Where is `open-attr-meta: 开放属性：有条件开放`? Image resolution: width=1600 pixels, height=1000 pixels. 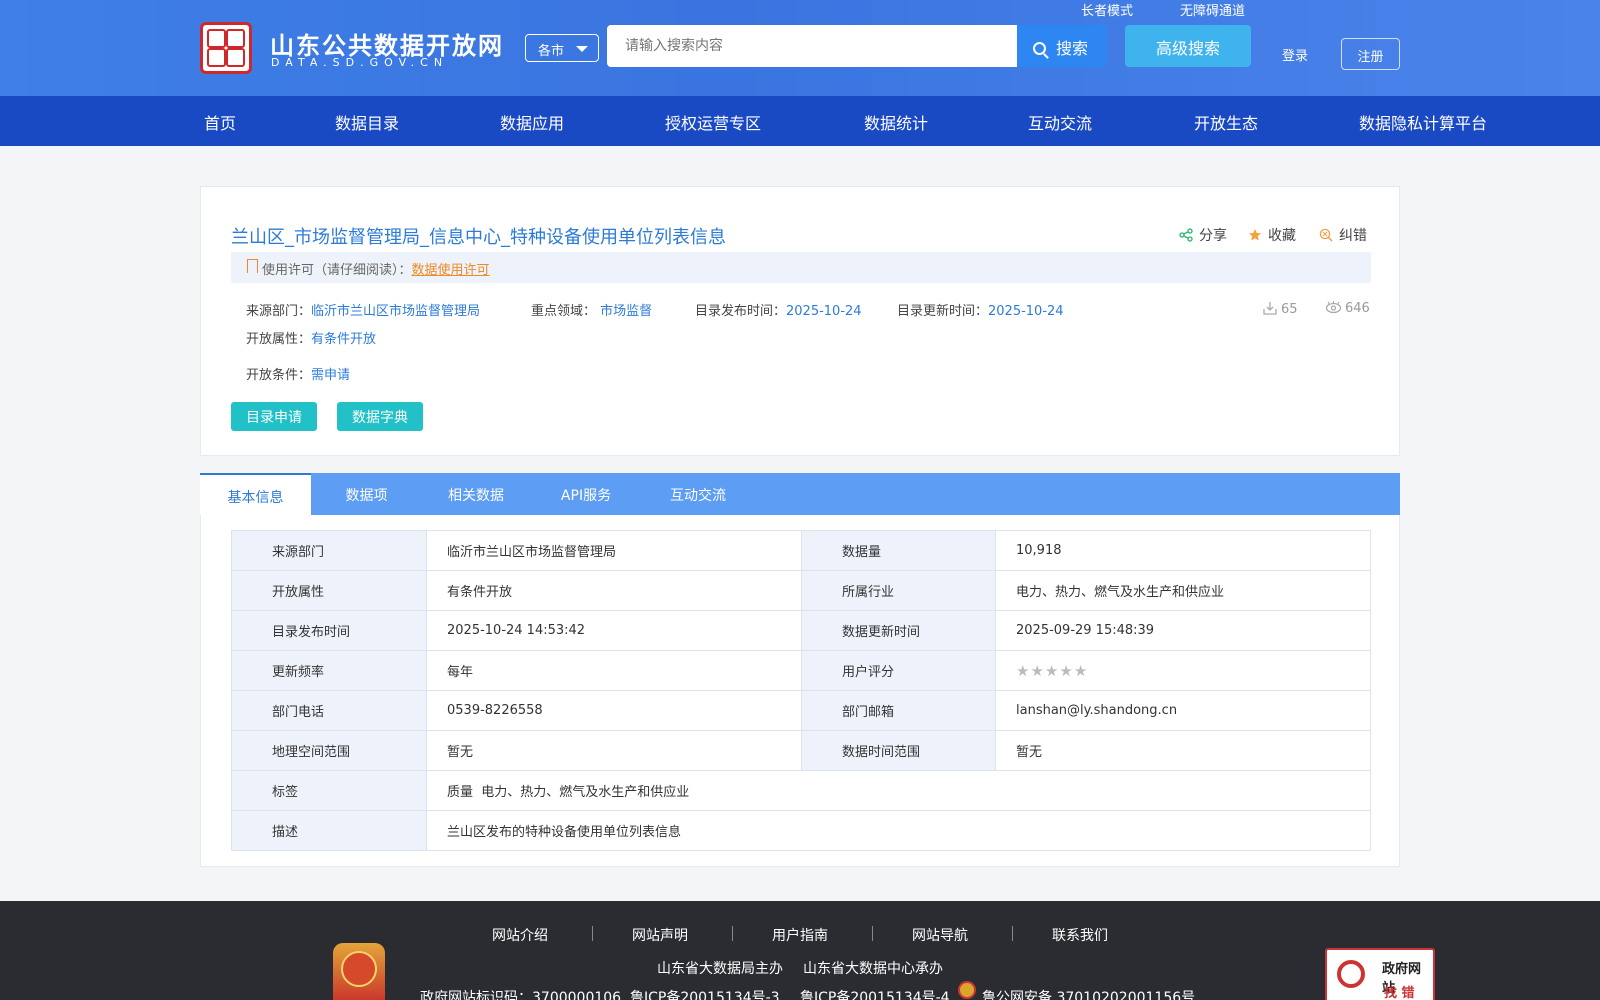 open-attr-meta: 开放属性：有条件开放 is located at coordinates (311, 337).